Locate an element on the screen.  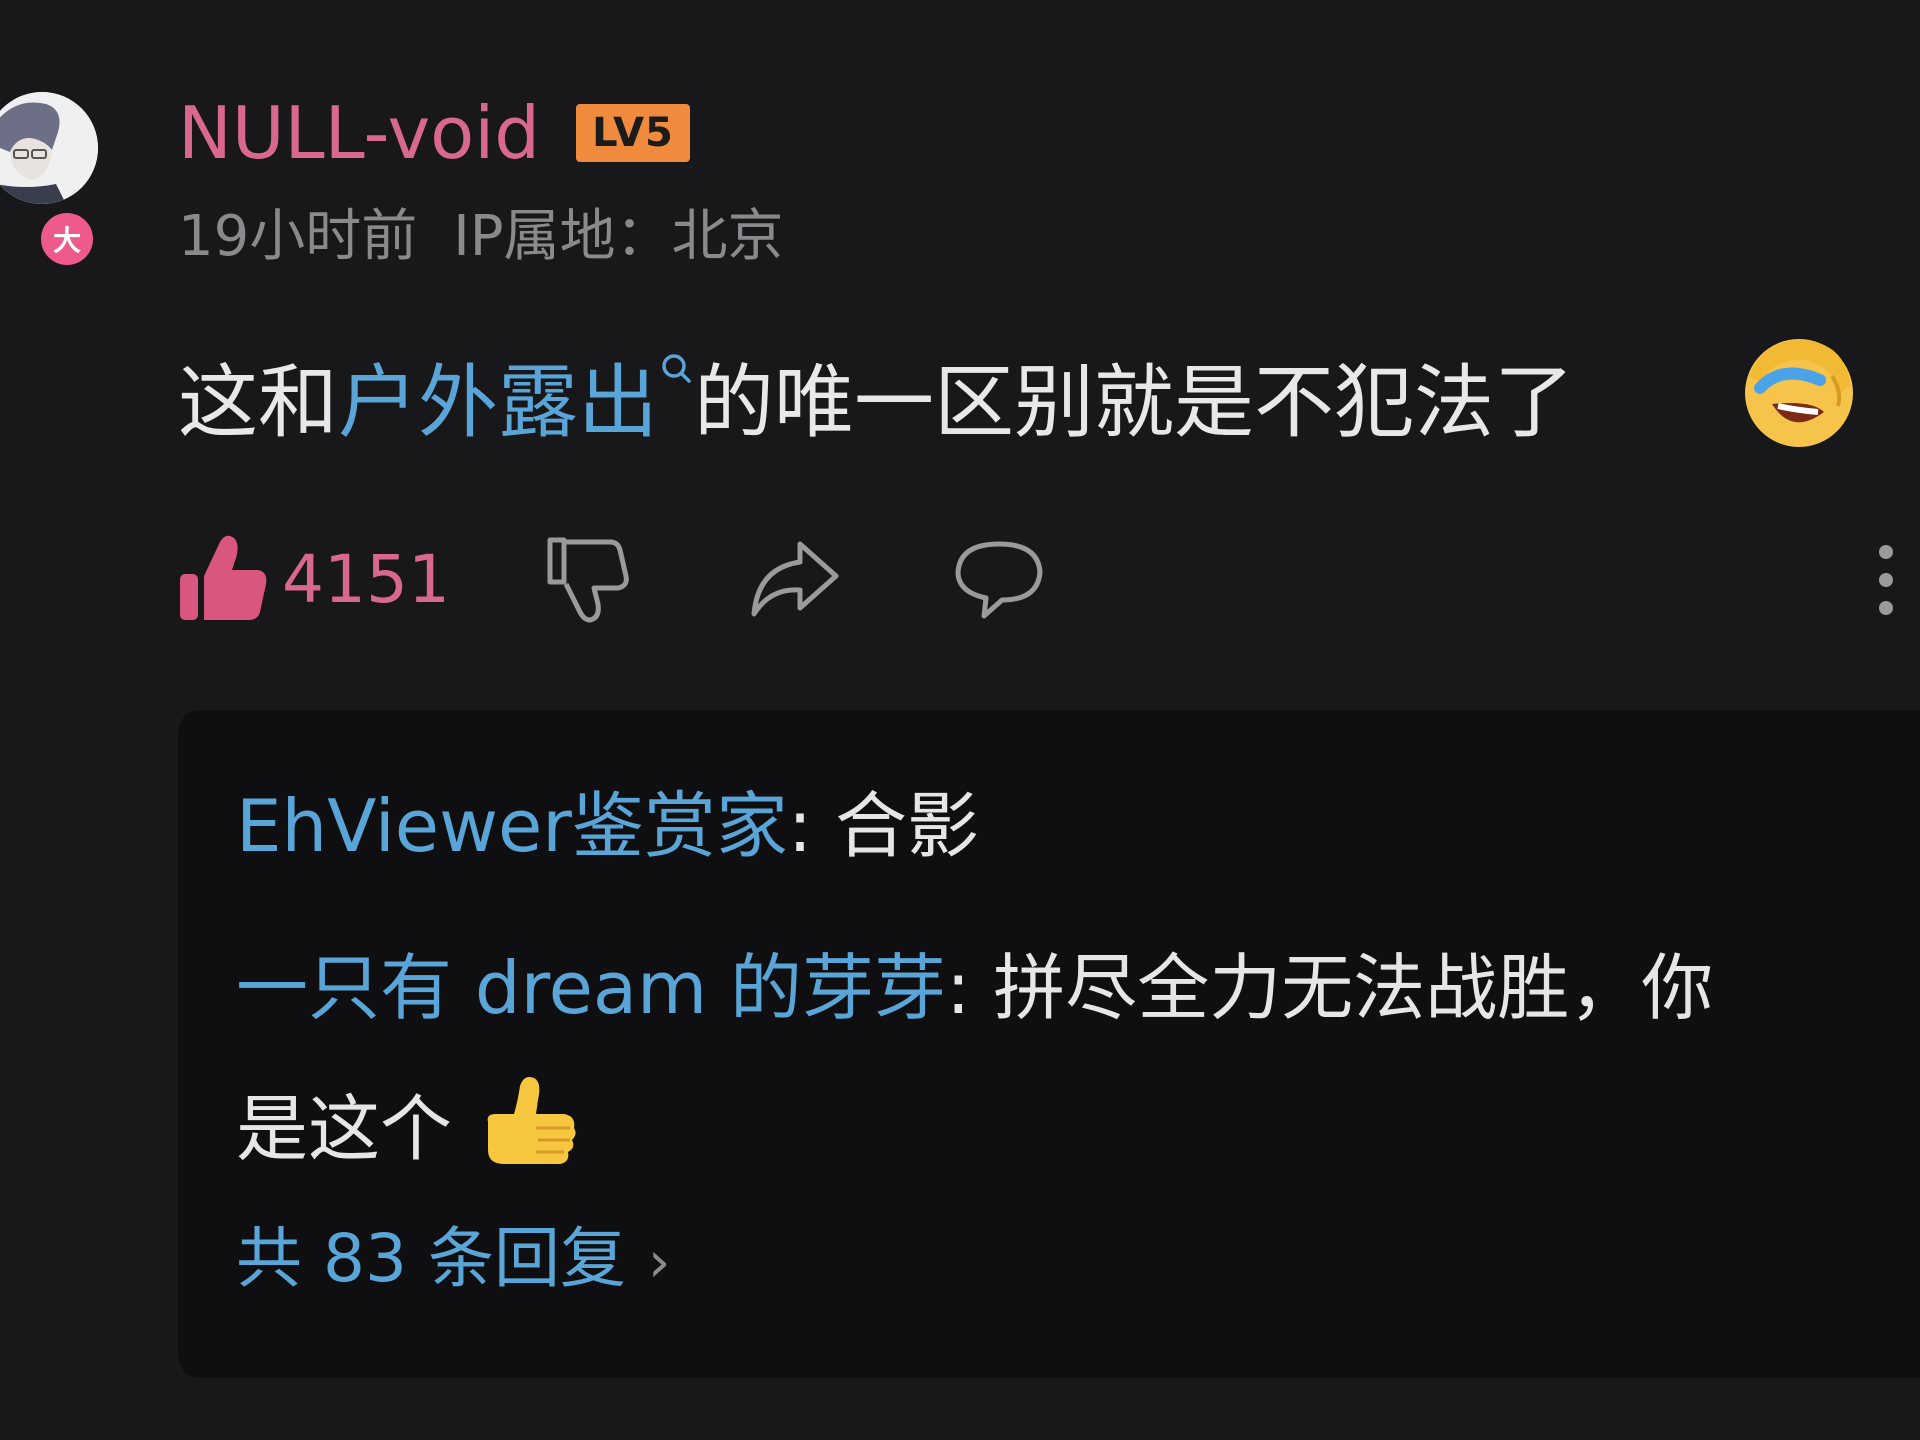
view-all-replies-link: 共 83 条回复 › is located at coordinates (453, 1261).